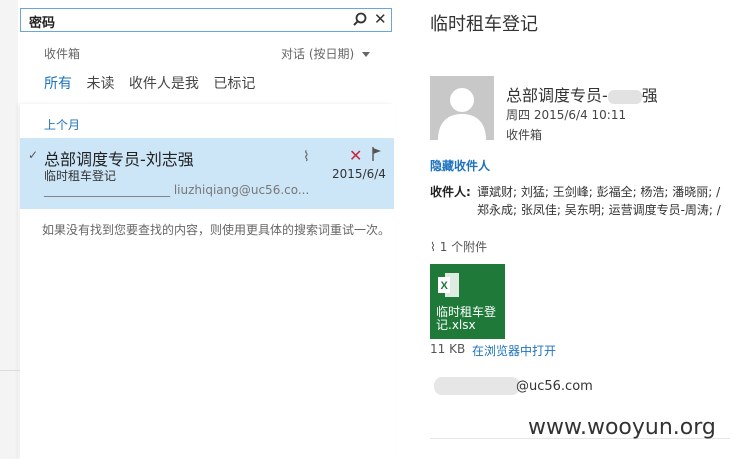  I want to click on recipients-line: 郑永成; 张凤佳; 吴东明; 运营调度专员-周涛; /, so click(599, 209).